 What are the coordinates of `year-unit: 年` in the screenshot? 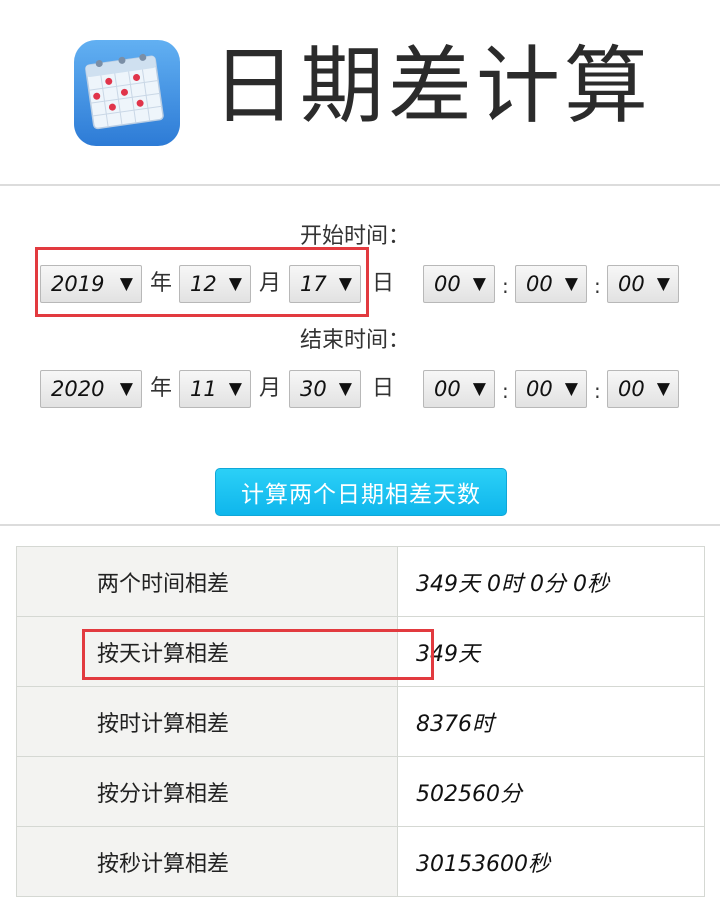 It's located at (161, 388).